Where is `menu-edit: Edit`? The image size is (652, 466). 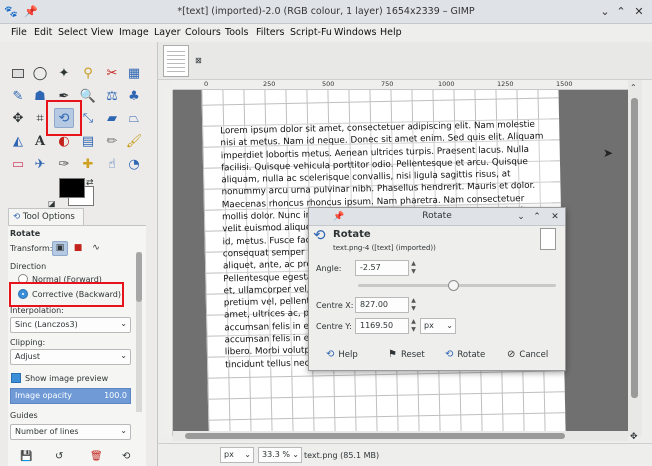 menu-edit: Edit is located at coordinates (43, 32).